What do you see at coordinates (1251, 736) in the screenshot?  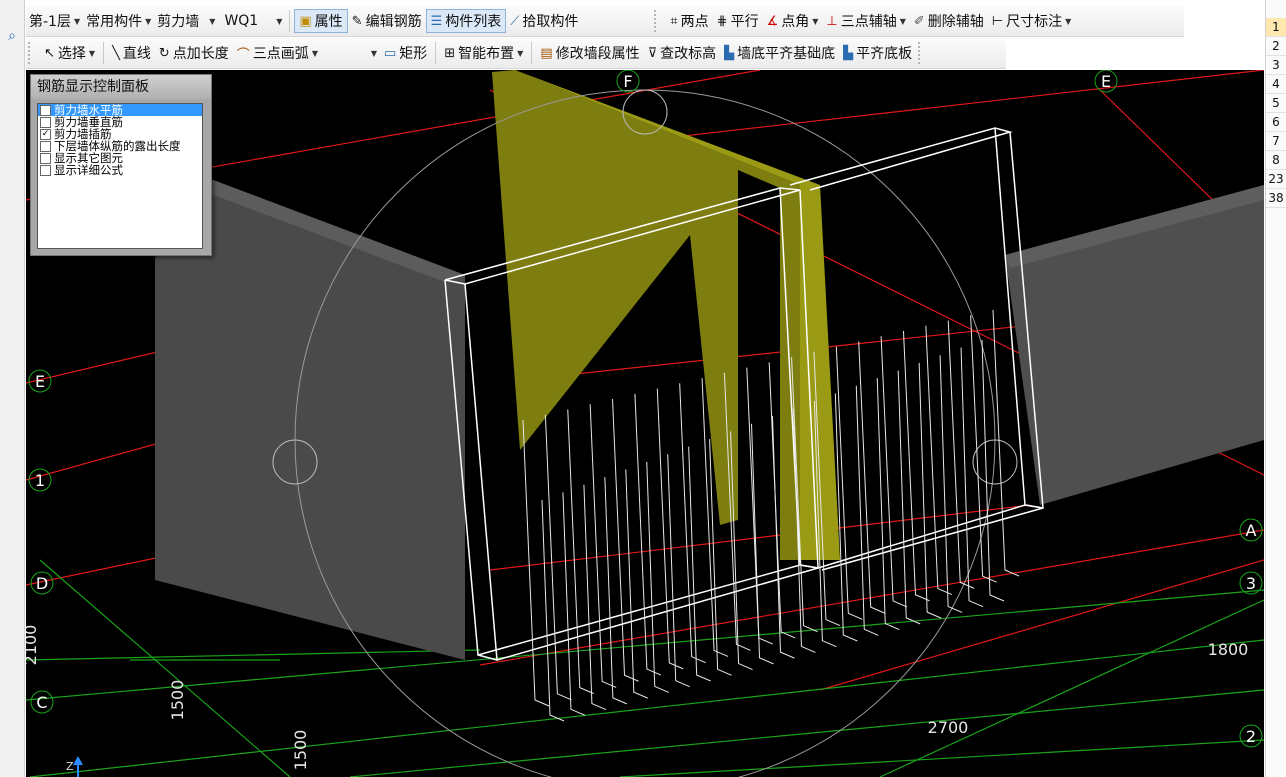 I see `axis-label-2: 2` at bounding box center [1251, 736].